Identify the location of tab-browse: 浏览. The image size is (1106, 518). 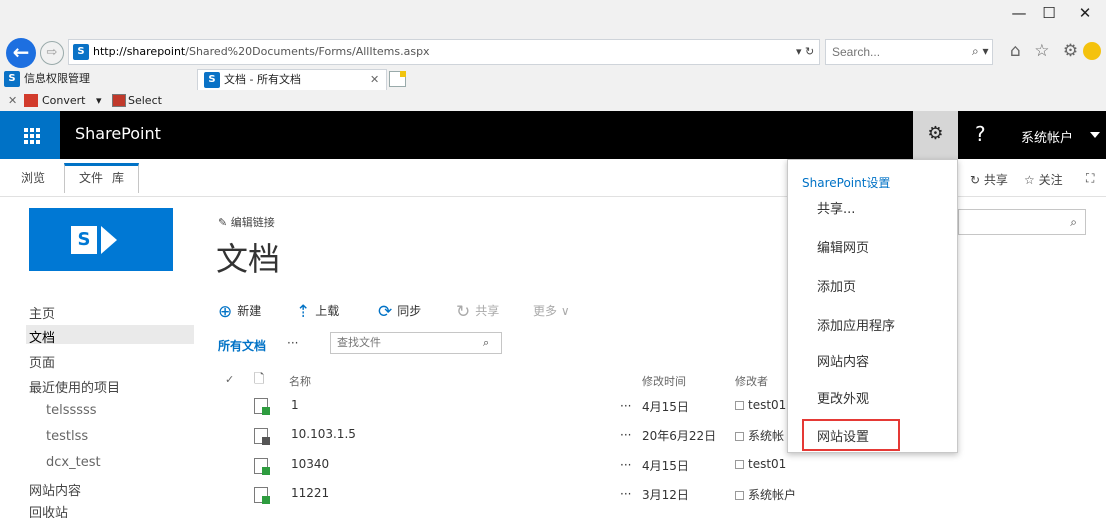
(33, 177).